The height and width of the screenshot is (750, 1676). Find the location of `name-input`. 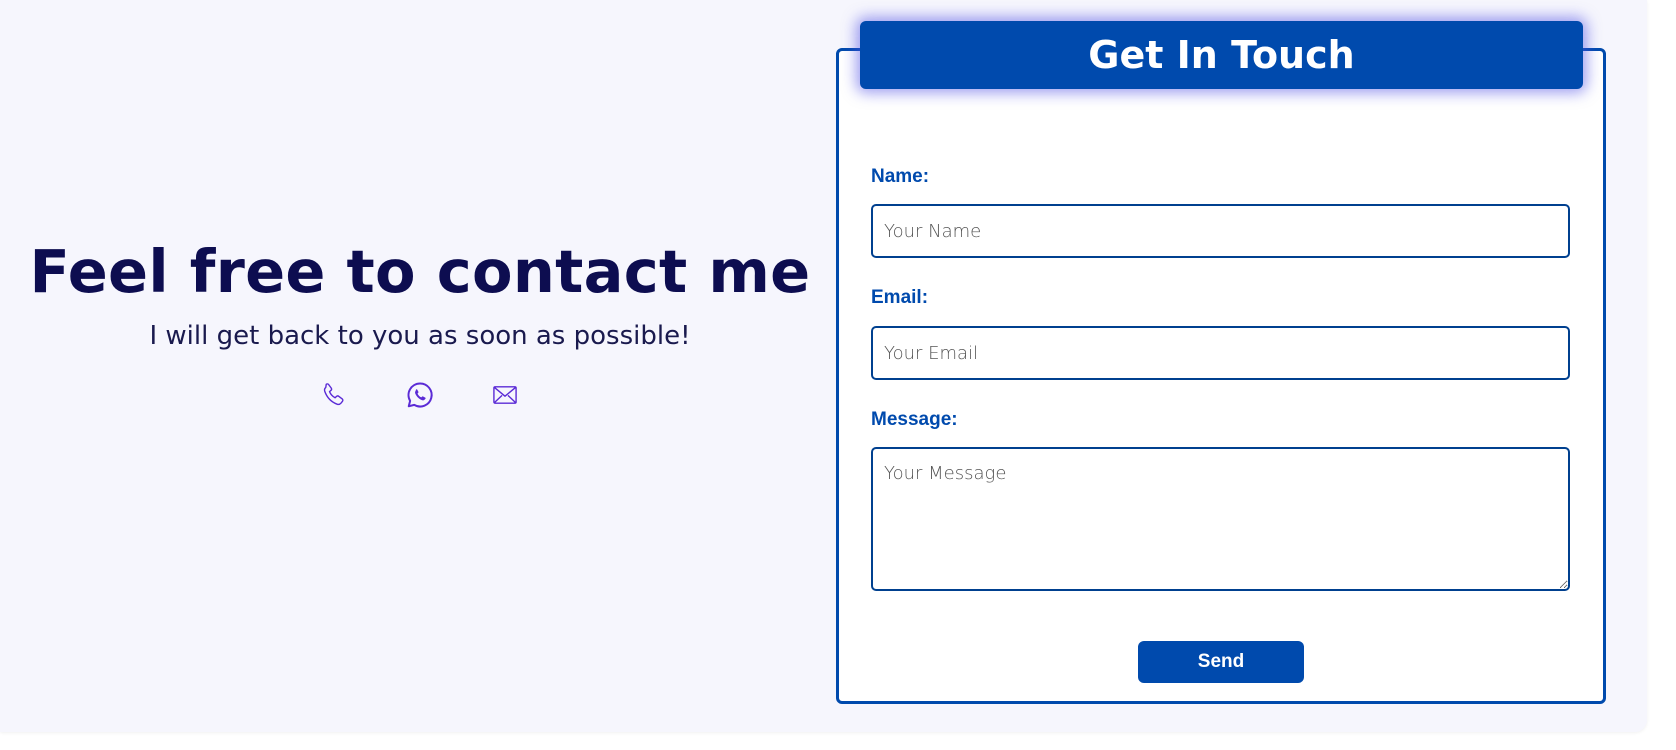

name-input is located at coordinates (1220, 231).